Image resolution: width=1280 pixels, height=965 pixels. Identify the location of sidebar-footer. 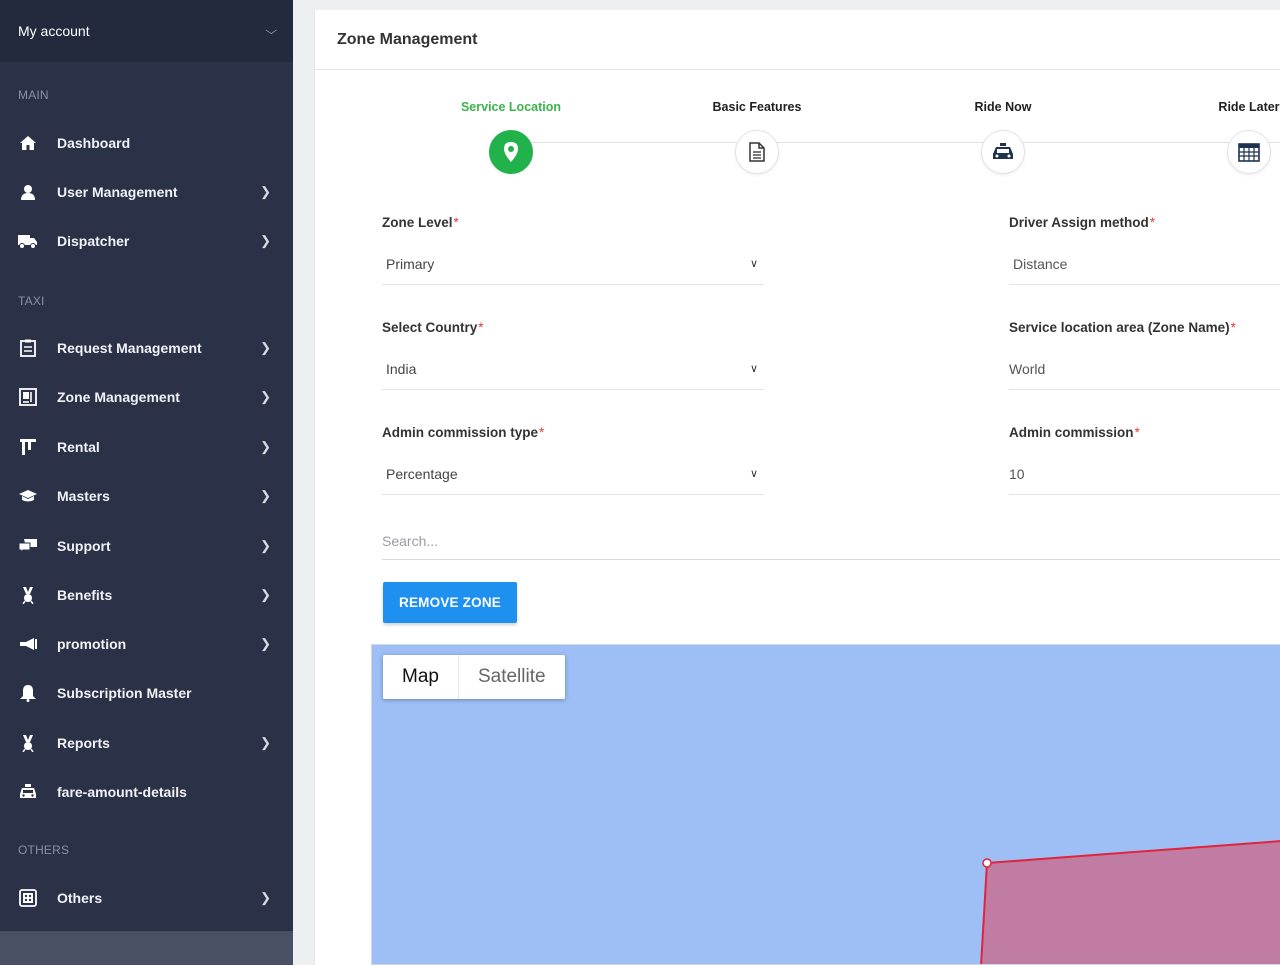
(146, 948).